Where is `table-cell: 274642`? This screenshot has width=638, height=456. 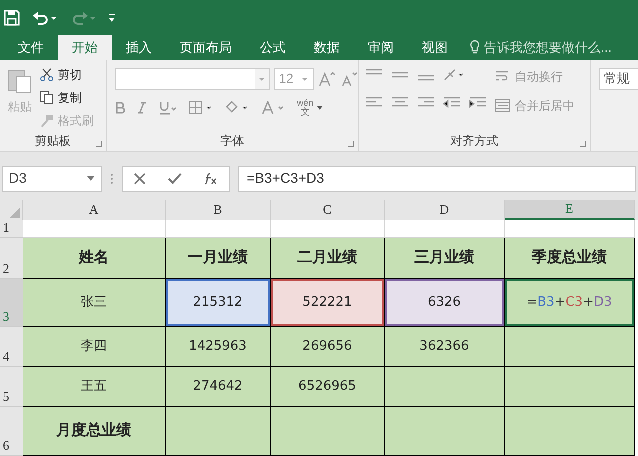 table-cell: 274642 is located at coordinates (218, 387).